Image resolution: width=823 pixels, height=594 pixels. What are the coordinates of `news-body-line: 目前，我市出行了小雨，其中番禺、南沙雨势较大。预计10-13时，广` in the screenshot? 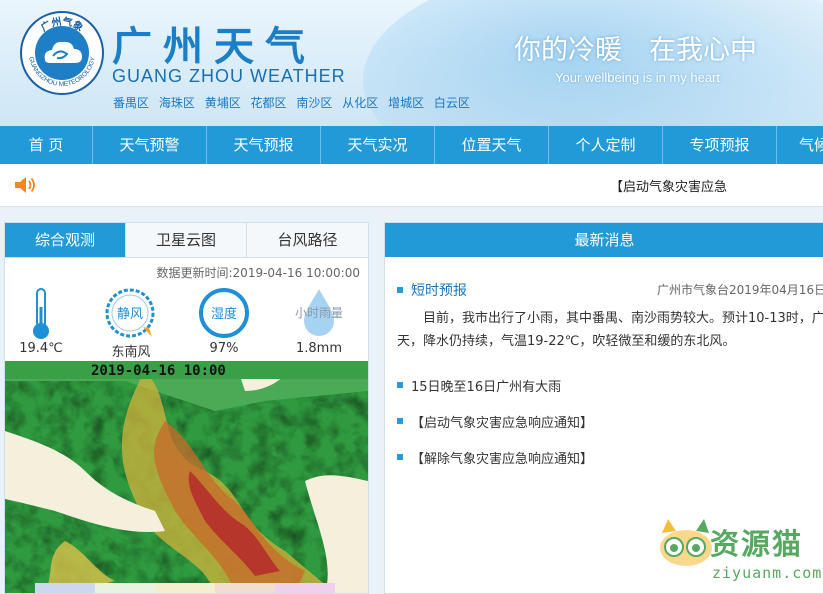 It's located at (610, 318).